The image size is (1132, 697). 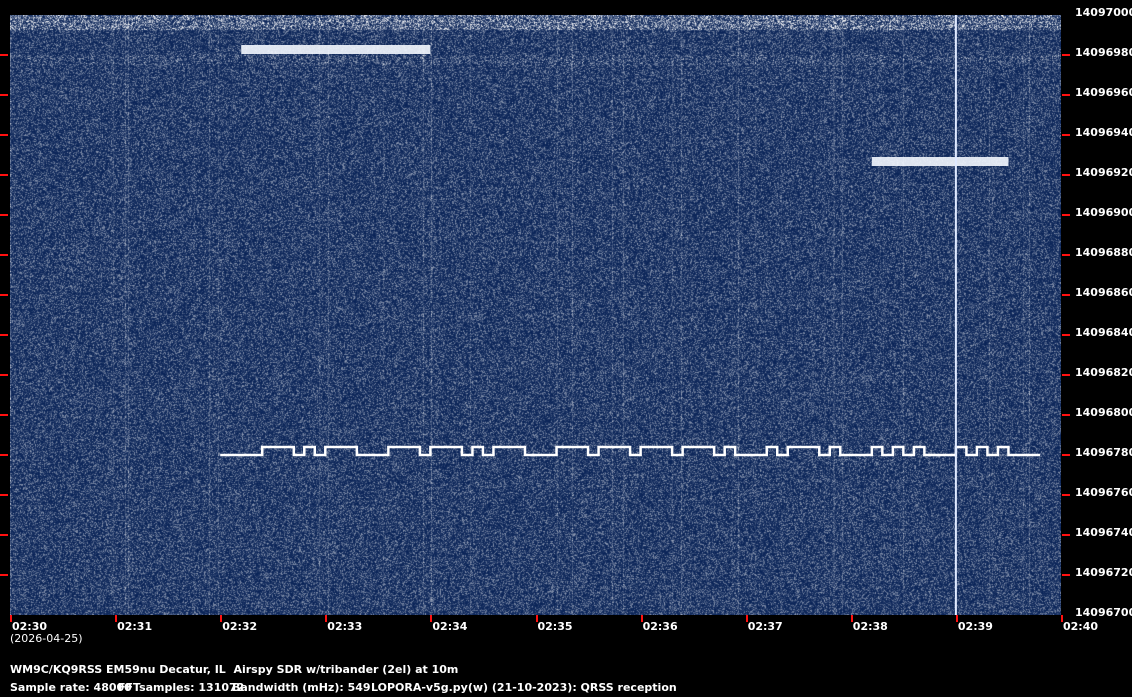 What do you see at coordinates (1103, 412) in the screenshot?
I see `y-tick-label: 14096800` at bounding box center [1103, 412].